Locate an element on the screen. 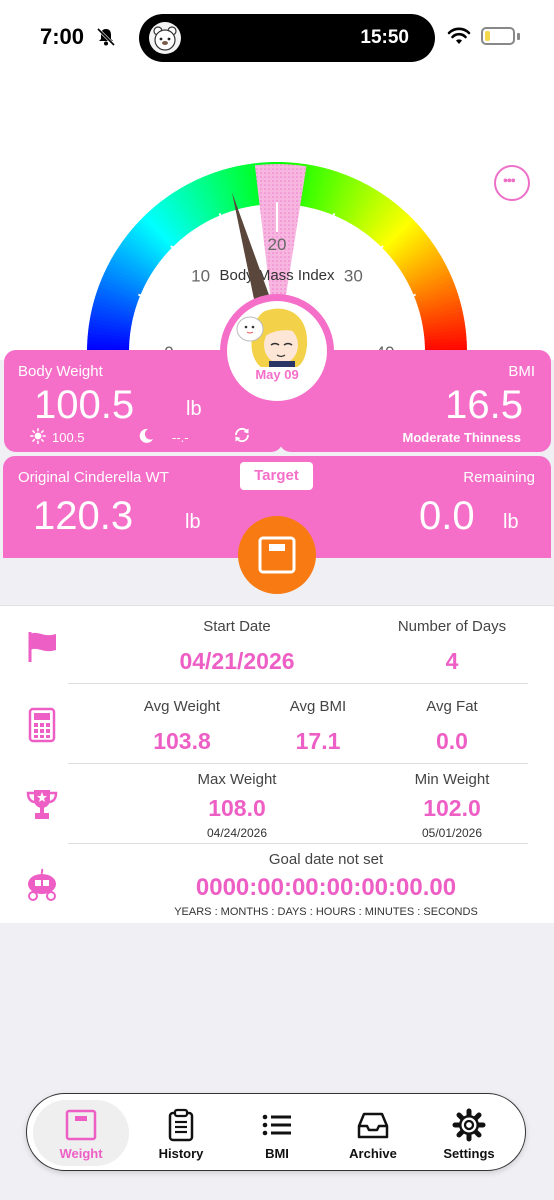  avg-bmi-value: 17.1 is located at coordinates (318, 741).